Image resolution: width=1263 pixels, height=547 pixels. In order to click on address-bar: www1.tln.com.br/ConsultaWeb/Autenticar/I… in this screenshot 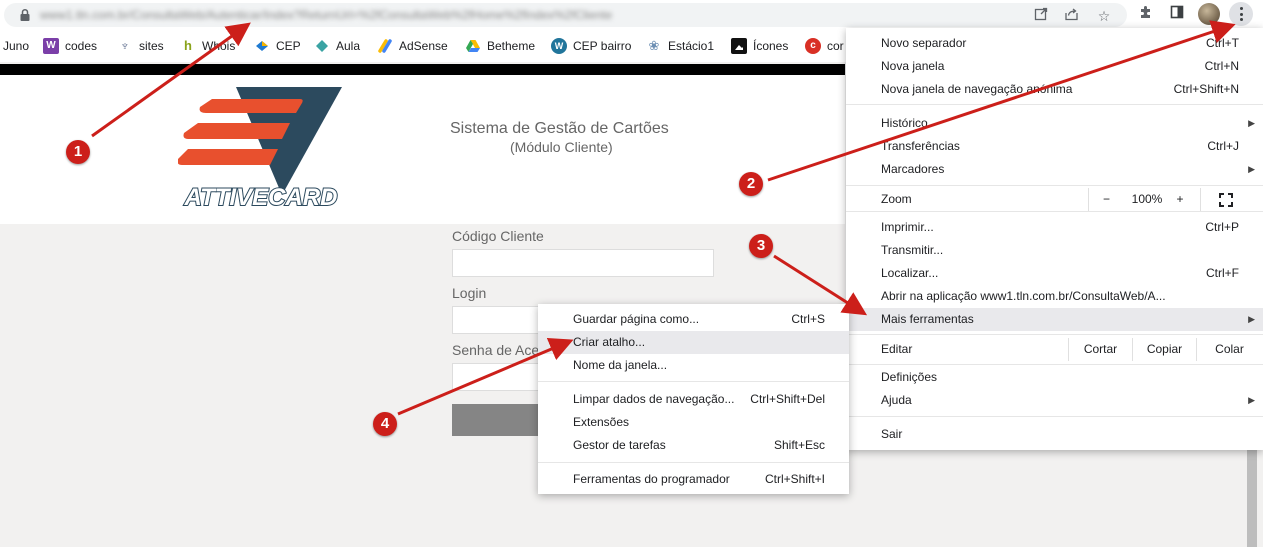, I will do `click(565, 15)`.